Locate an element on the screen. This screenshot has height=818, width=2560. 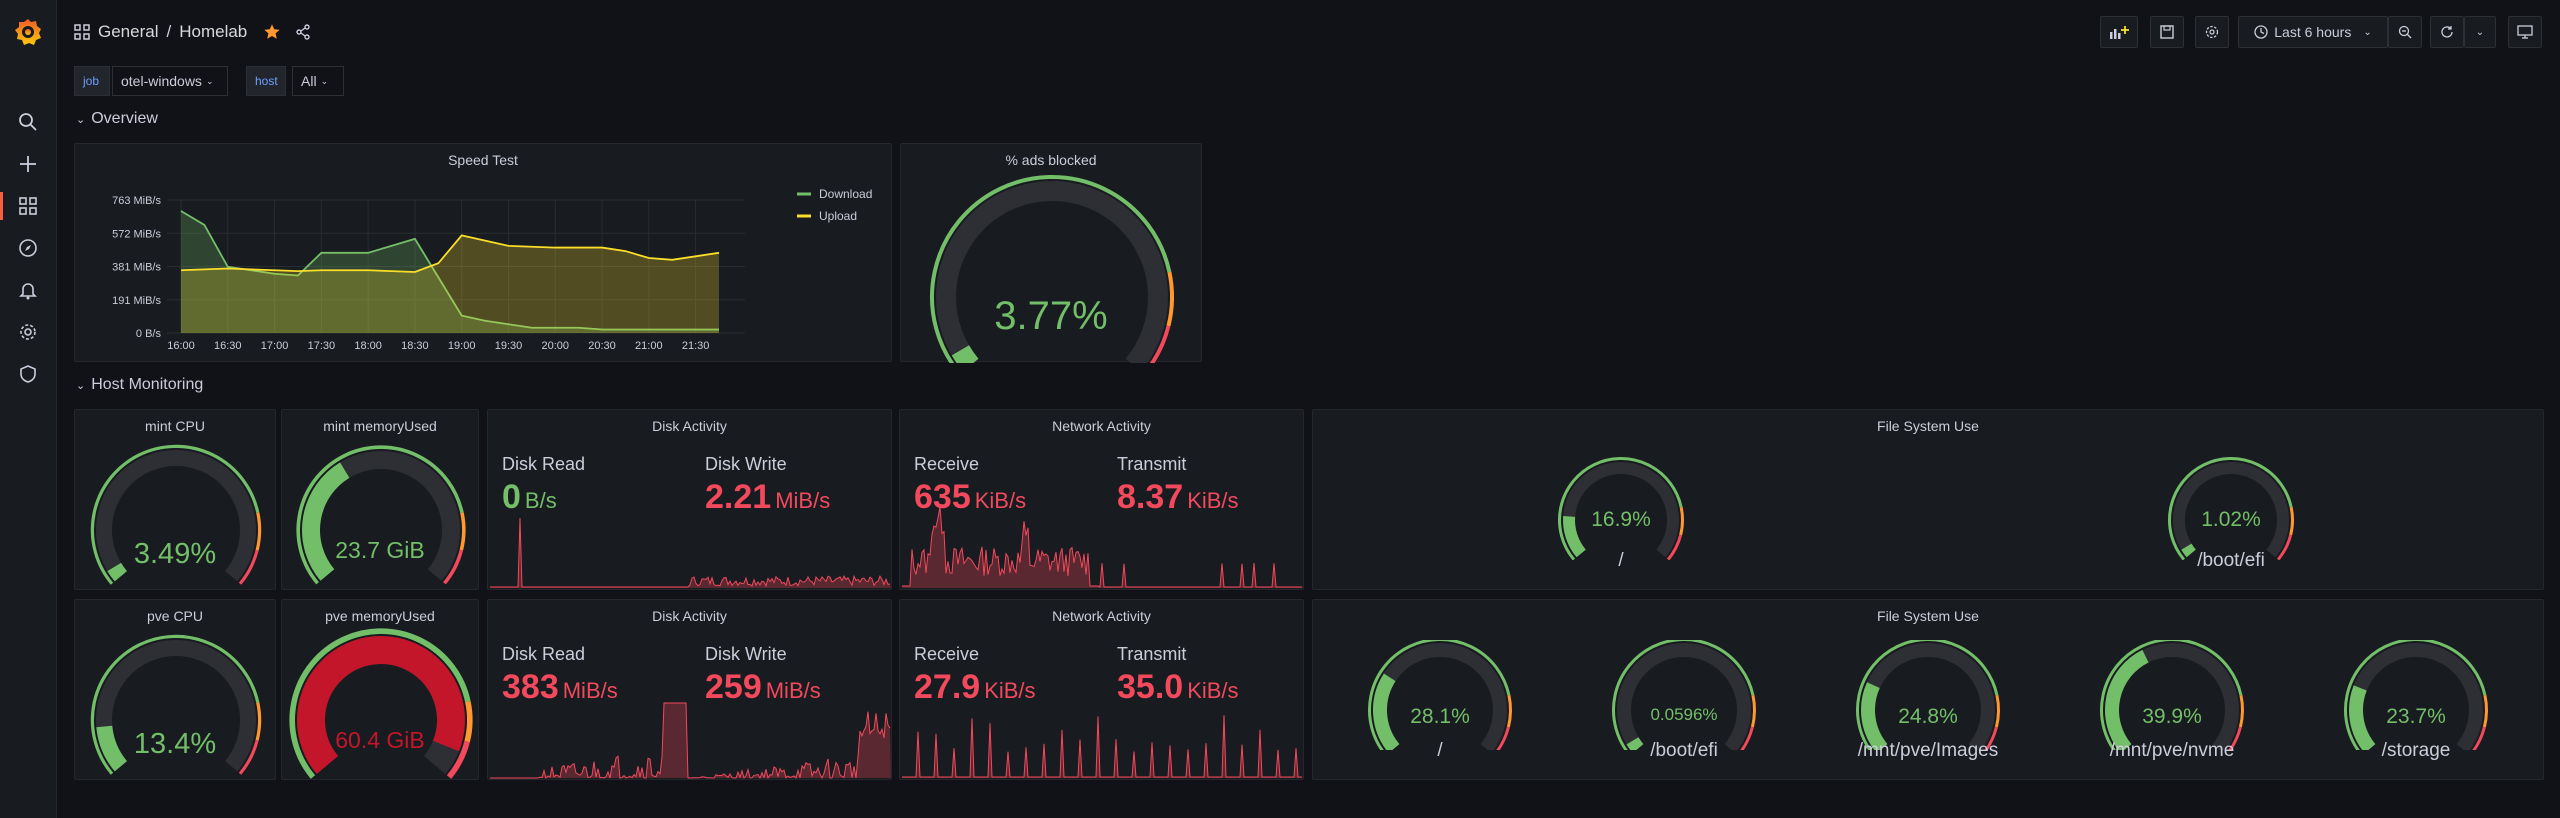
x-tick-label: 21:30 is located at coordinates (696, 346).